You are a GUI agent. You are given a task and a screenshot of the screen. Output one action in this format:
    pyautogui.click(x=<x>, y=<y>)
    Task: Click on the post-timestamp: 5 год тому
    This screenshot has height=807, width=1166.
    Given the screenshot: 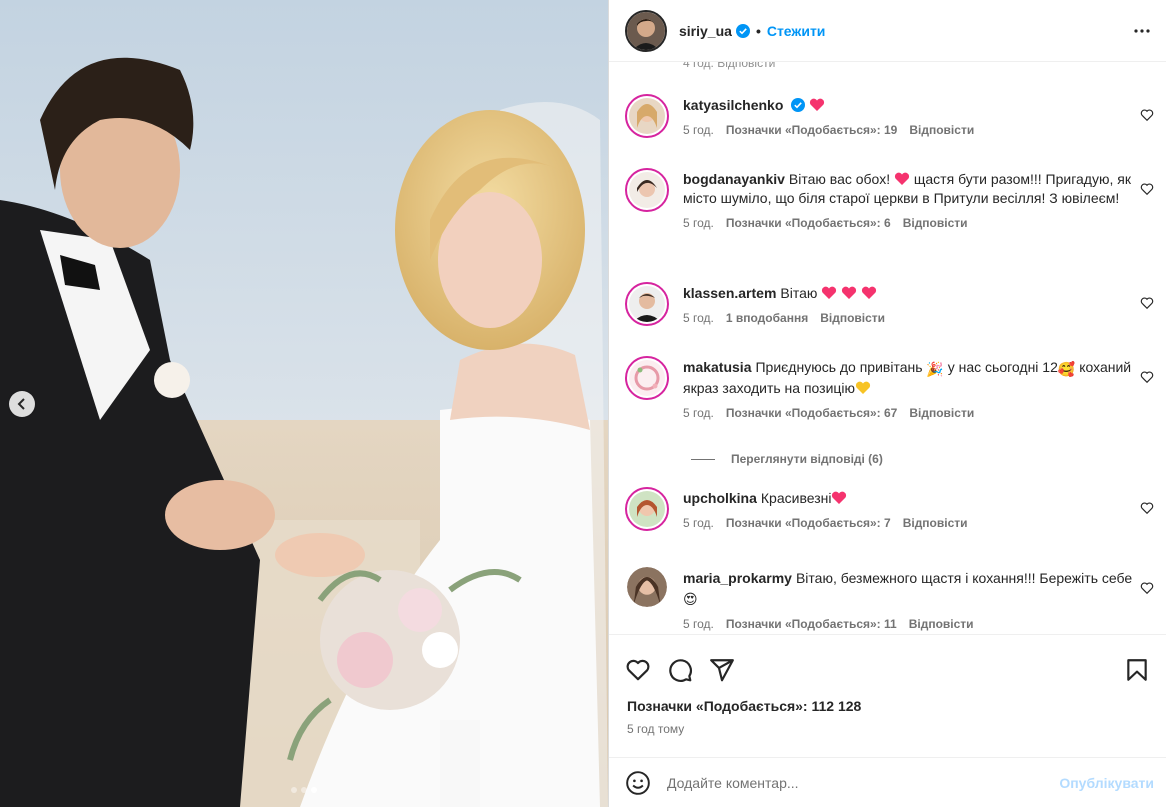 What is the action you would take?
    pyautogui.click(x=887, y=729)
    